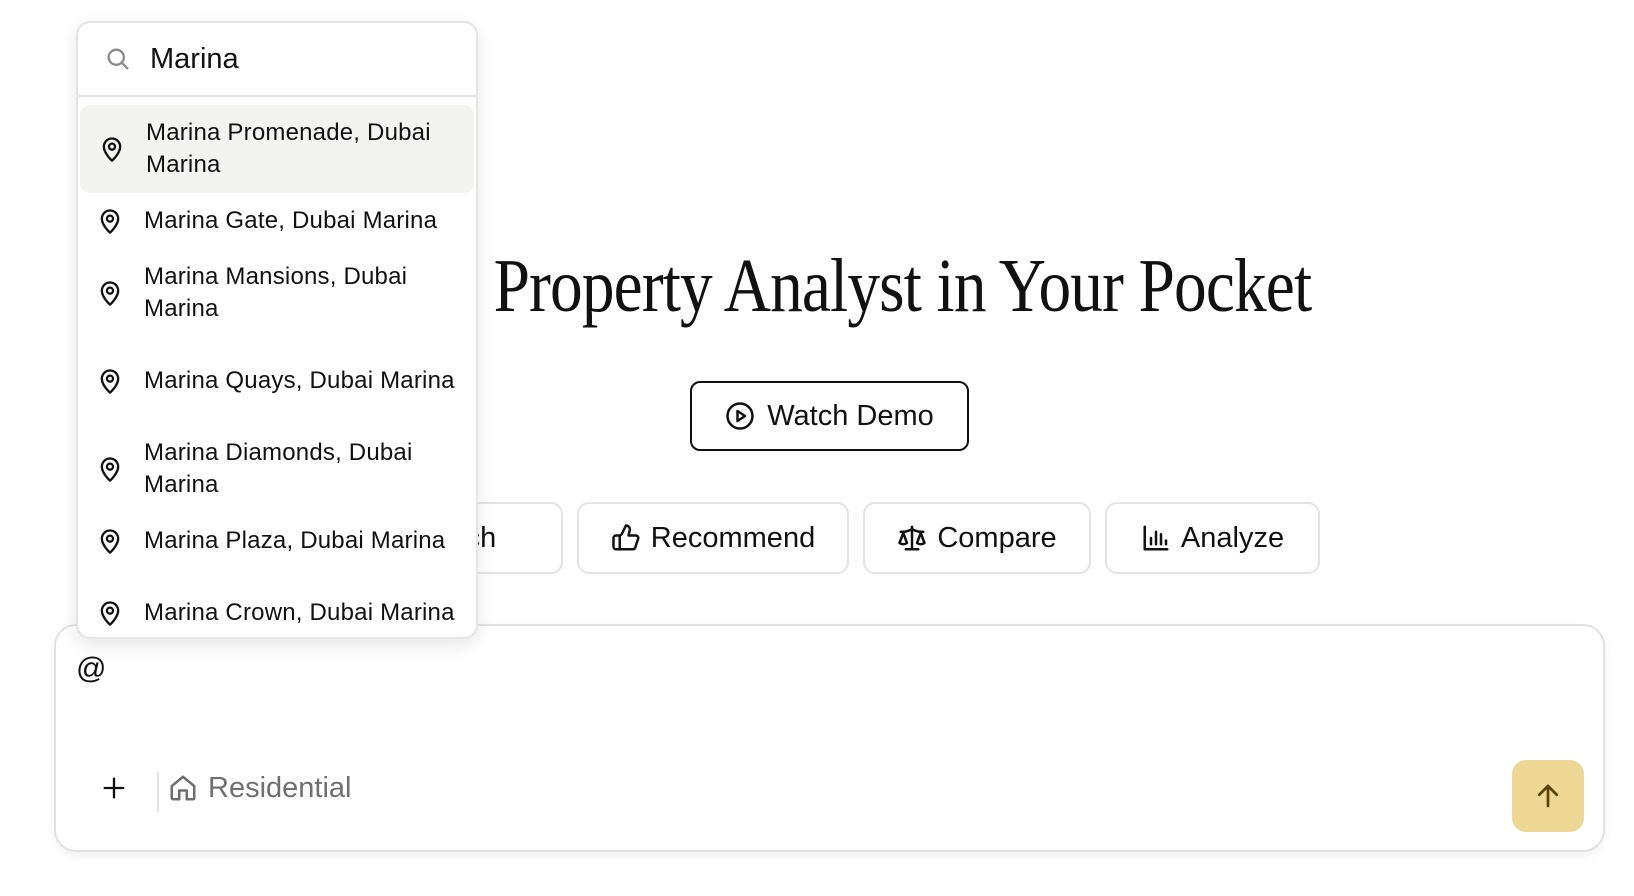 The image size is (1634, 896). What do you see at coordinates (733, 537) in the screenshot?
I see `recommend-label: Recommend` at bounding box center [733, 537].